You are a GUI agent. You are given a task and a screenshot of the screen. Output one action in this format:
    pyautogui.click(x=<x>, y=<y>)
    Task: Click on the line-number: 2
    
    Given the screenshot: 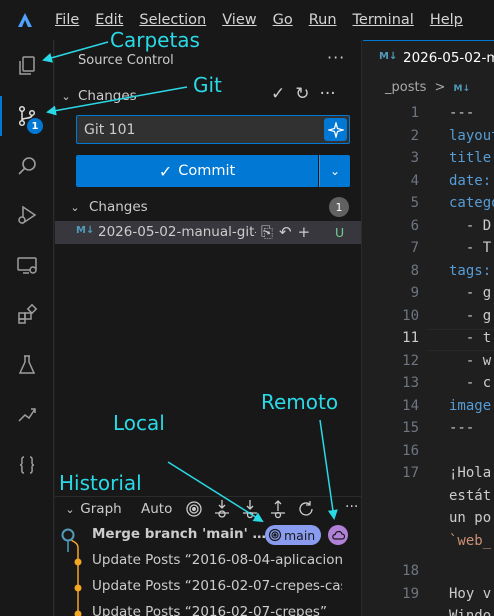 What is the action you would take?
    pyautogui.click(x=414, y=135)
    